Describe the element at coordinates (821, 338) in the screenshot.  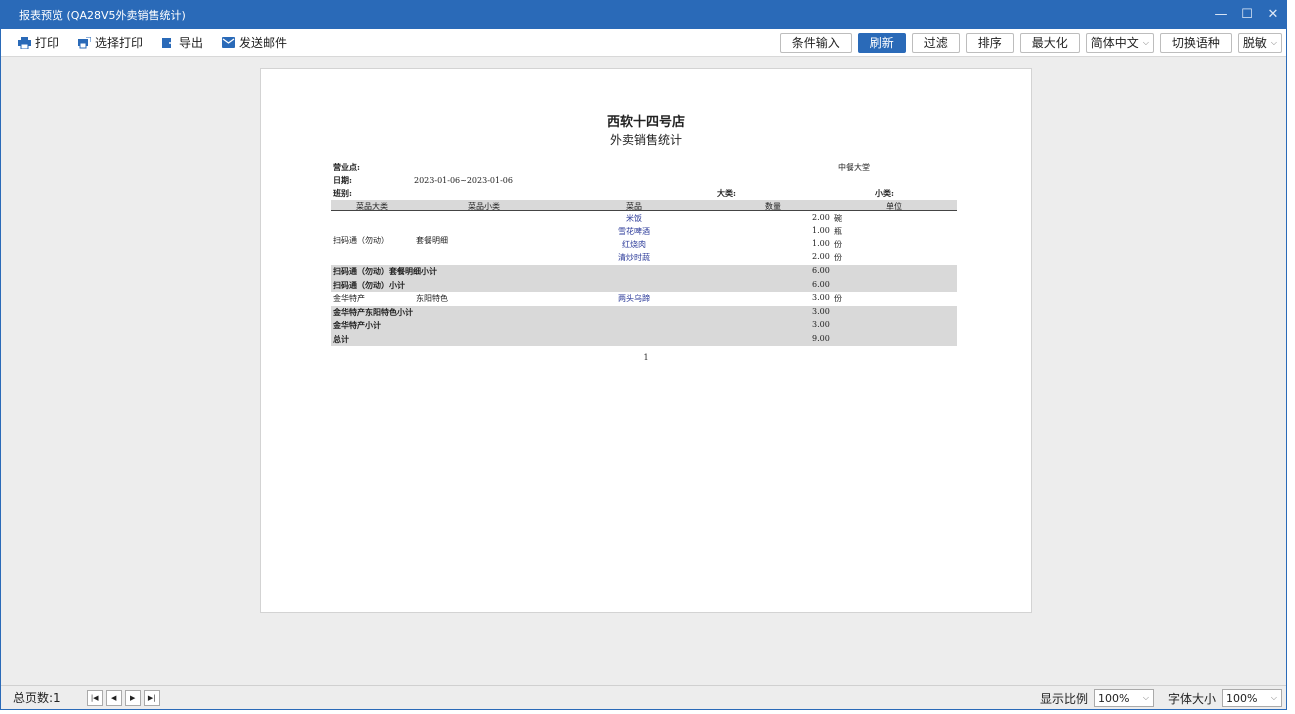
I see `total-qty: 9.00` at that location.